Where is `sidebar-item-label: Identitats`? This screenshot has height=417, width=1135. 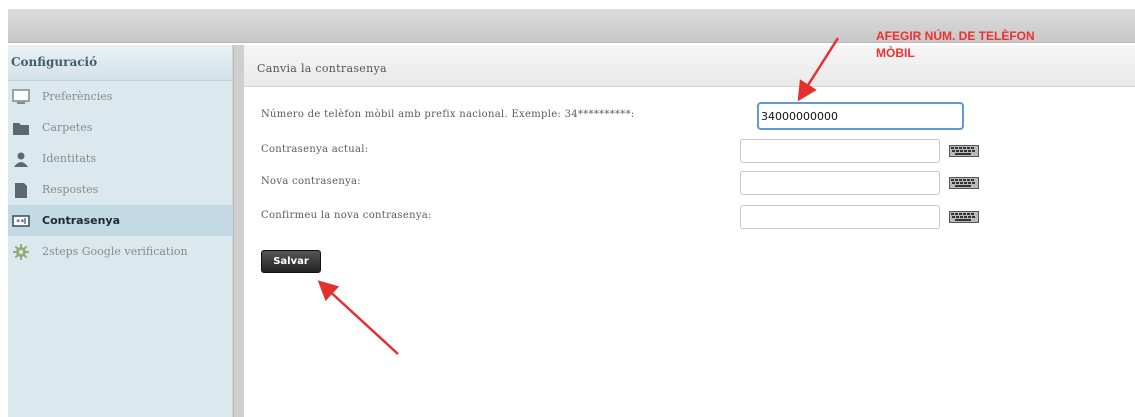 sidebar-item-label: Identitats is located at coordinates (69, 158).